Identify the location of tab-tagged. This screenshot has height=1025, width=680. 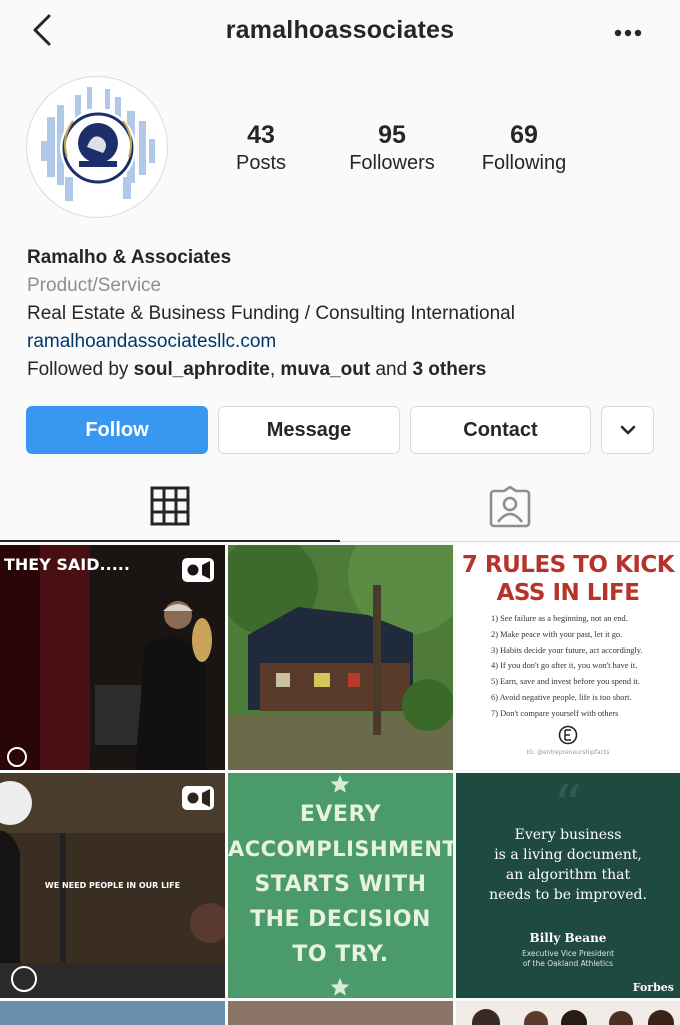
(510, 507).